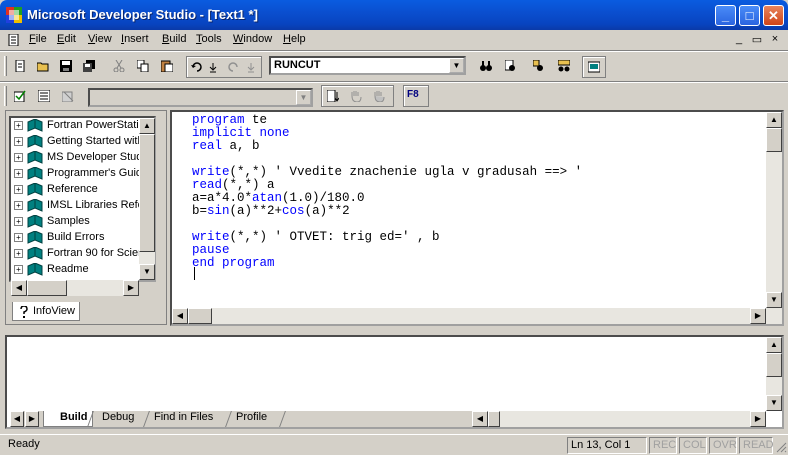 The height and width of the screenshot is (455, 788). Describe the element at coordinates (356, 96) in the screenshot. I see `hand-icon` at that location.